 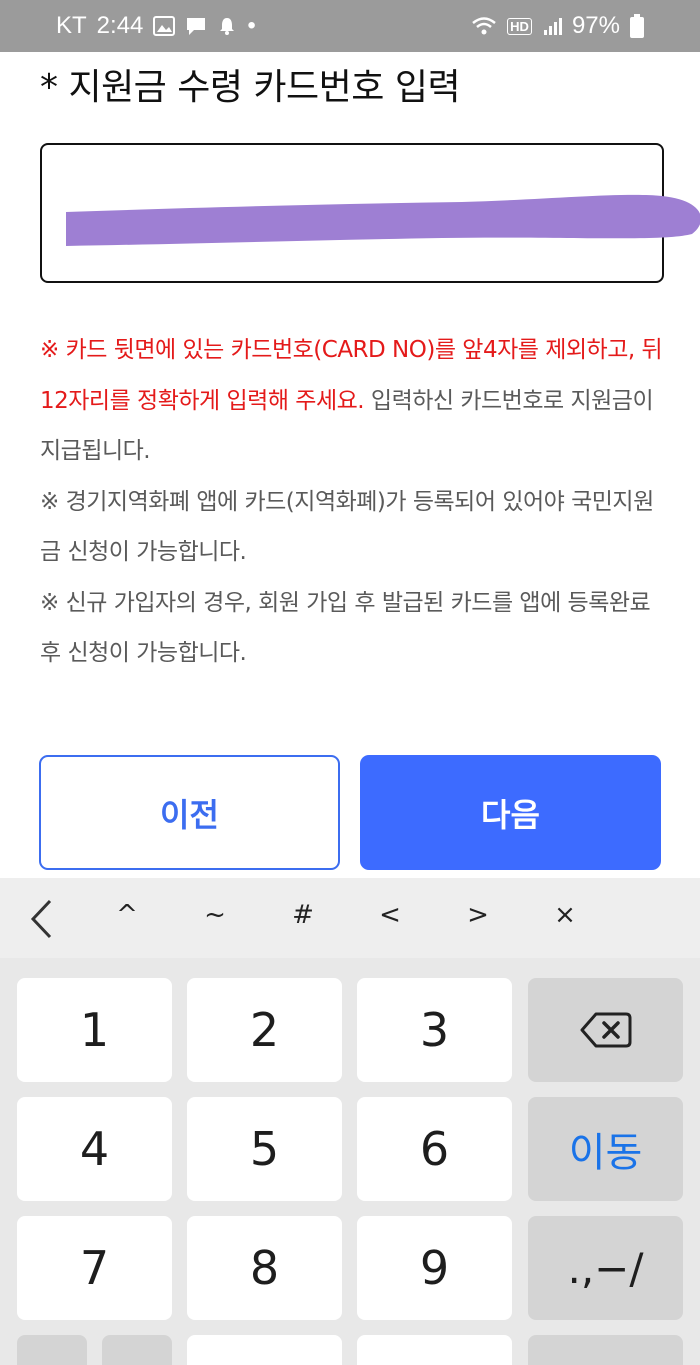 I want to click on key-5: 5, so click(x=264, y=1149).